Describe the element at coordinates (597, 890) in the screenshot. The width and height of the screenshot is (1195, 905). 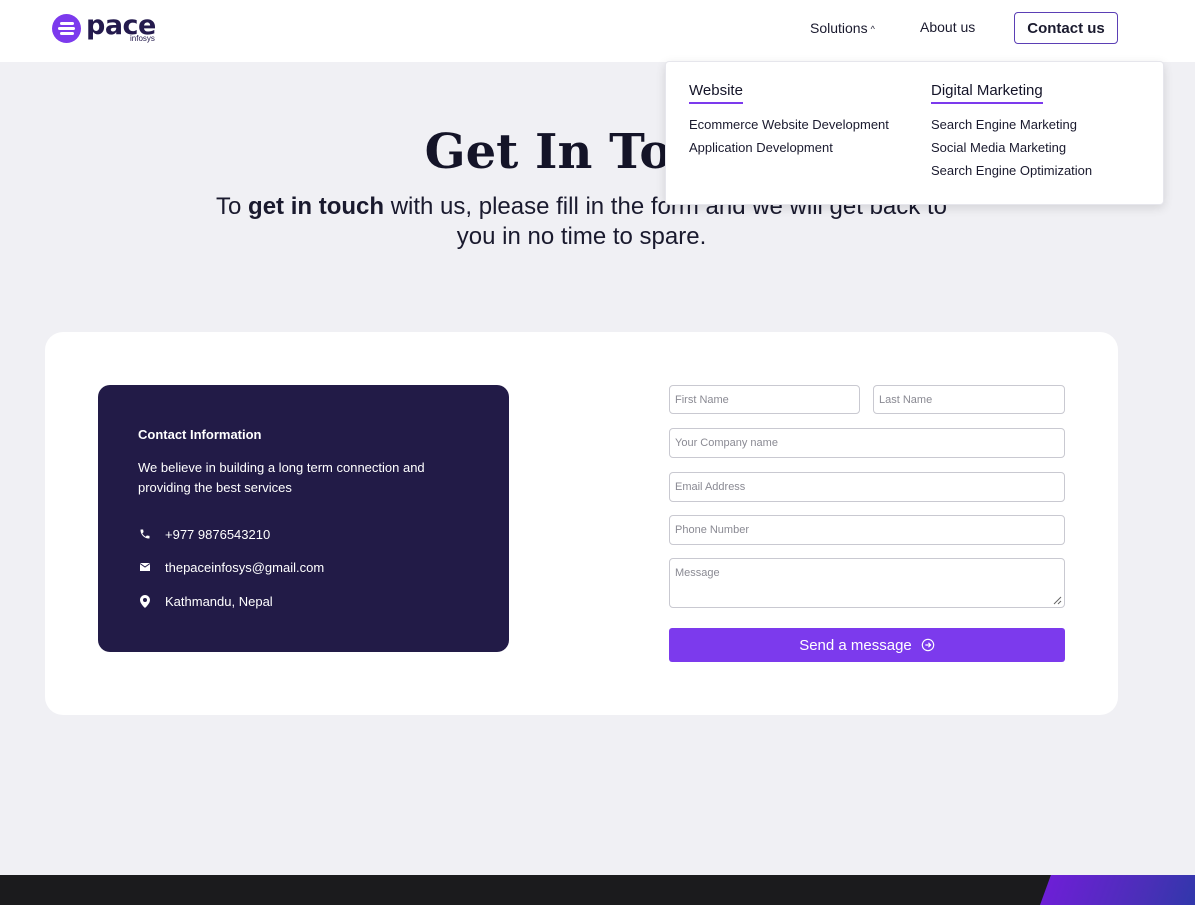
I see `site-footer` at that location.